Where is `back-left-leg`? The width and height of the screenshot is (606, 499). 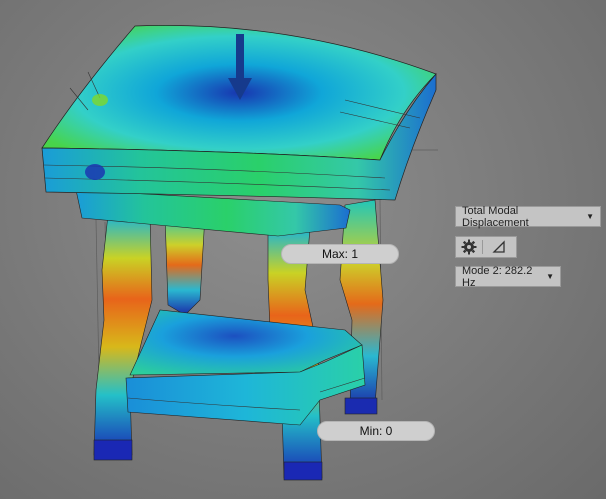
back-left-leg is located at coordinates (185, 265).